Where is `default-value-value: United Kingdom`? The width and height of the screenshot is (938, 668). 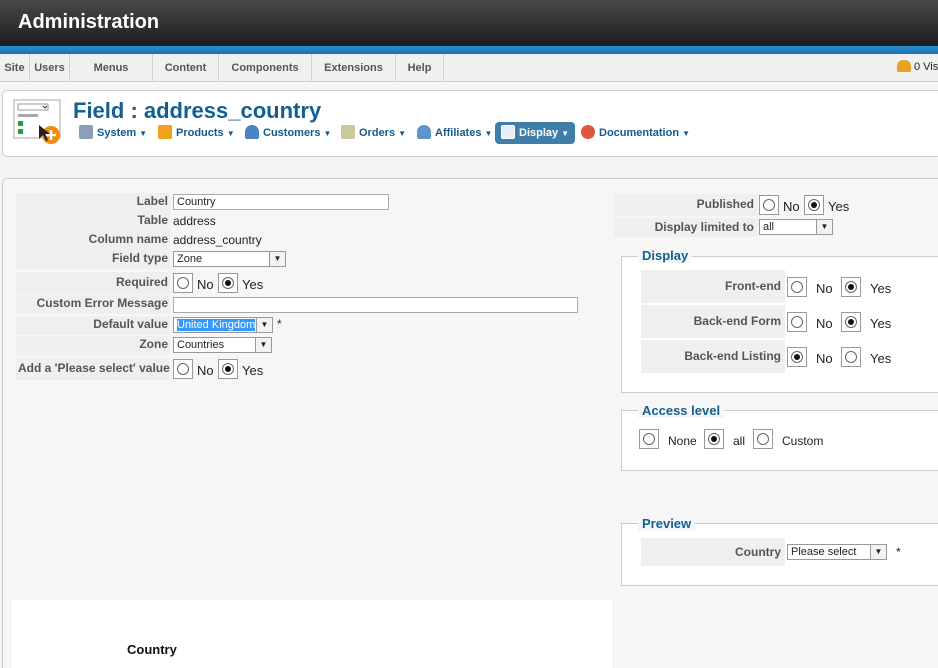 default-value-value: United Kingdom is located at coordinates (216, 325).